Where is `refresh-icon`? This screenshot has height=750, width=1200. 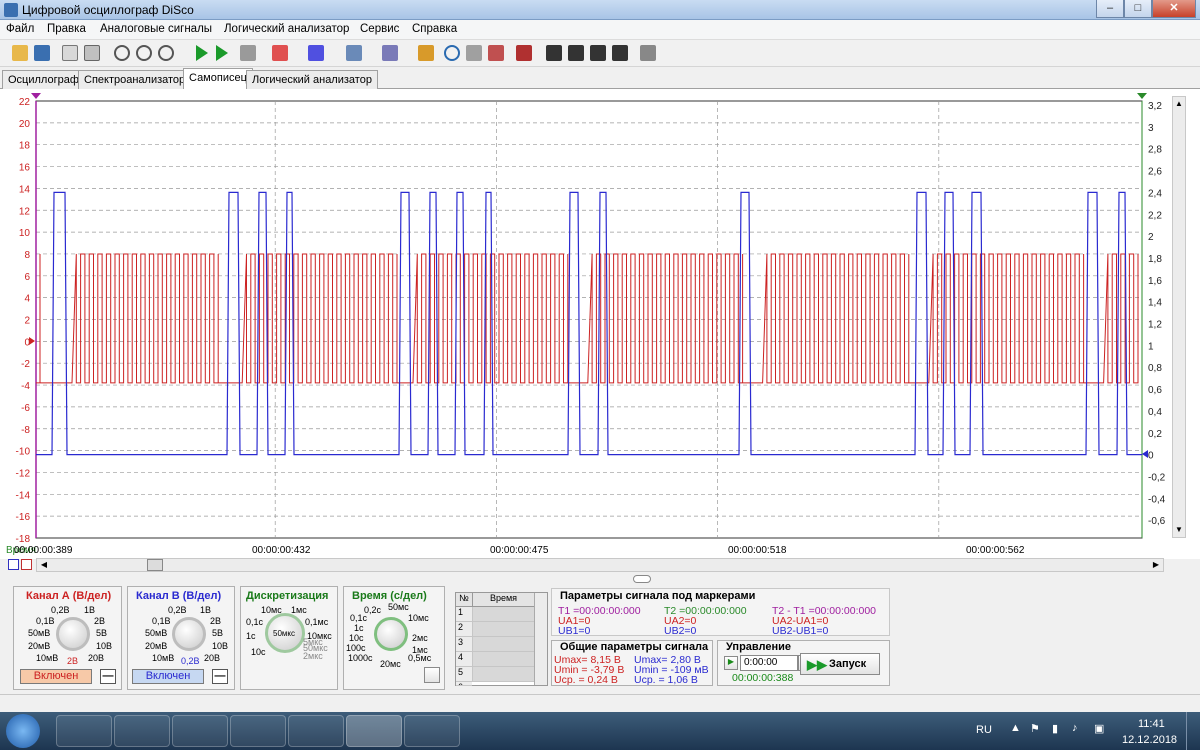 refresh-icon is located at coordinates (452, 53).